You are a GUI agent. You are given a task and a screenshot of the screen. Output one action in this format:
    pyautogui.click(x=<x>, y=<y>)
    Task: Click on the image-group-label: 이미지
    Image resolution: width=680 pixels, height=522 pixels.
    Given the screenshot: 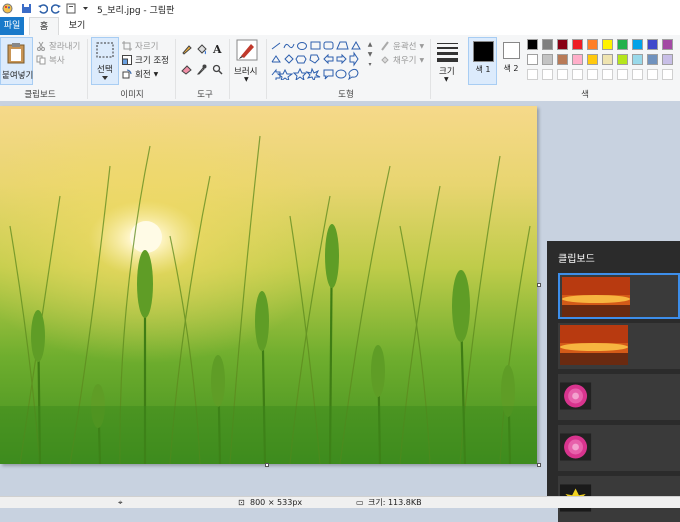 What is the action you would take?
    pyautogui.click(x=132, y=95)
    